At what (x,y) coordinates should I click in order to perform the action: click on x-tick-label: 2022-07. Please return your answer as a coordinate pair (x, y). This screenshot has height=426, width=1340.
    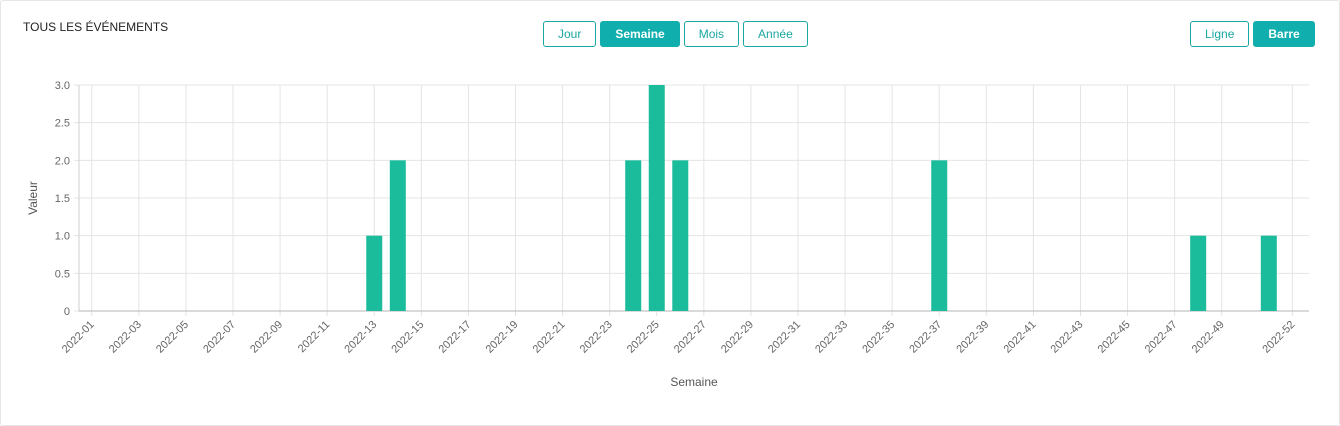
    Looking at the image, I should click on (219, 337).